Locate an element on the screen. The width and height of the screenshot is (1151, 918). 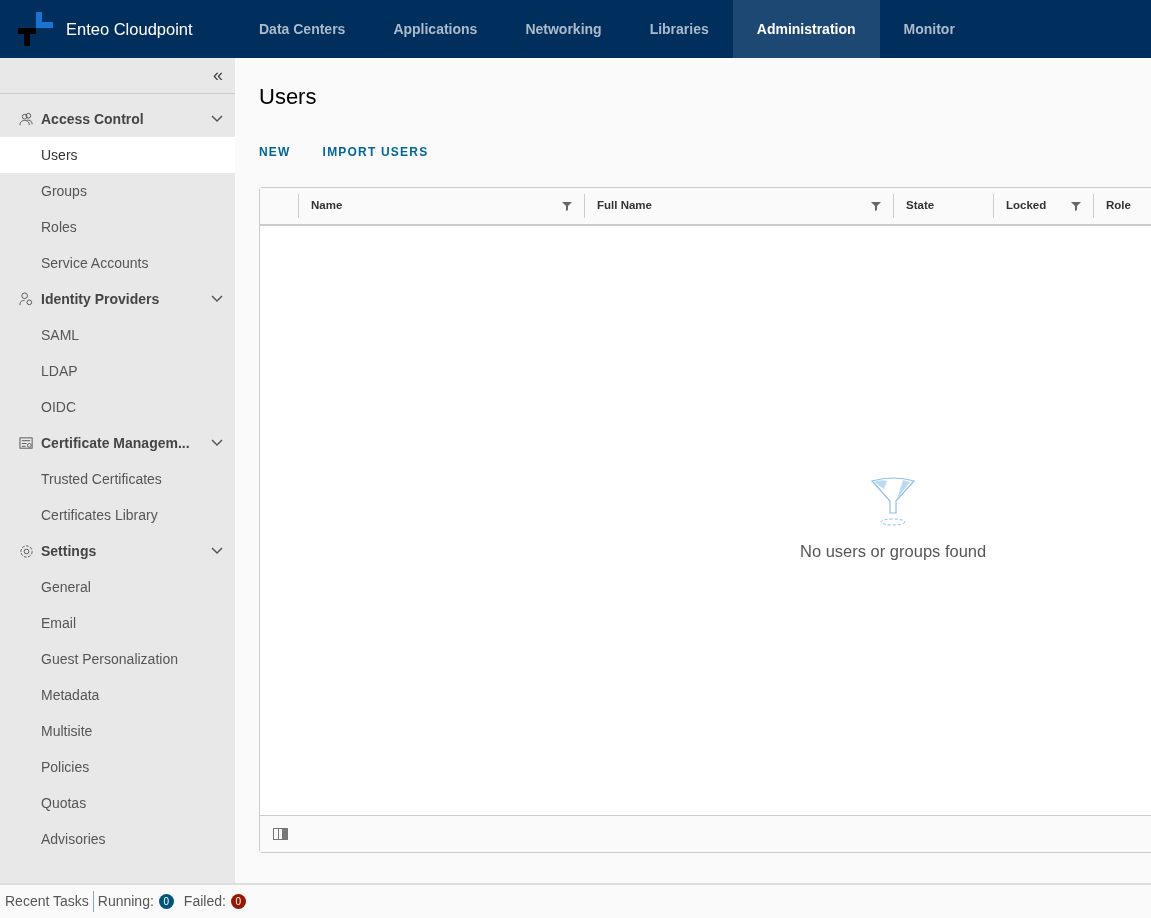
sidebar-item: Certificates Library is located at coordinates (117, 515).